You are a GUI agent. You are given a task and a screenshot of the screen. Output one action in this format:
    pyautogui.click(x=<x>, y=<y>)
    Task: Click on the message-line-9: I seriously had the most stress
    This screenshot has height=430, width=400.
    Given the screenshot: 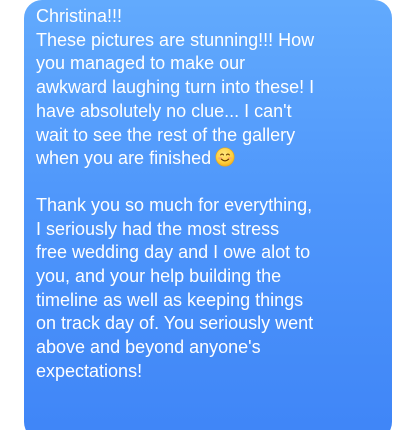 What is the action you would take?
    pyautogui.click(x=158, y=228)
    